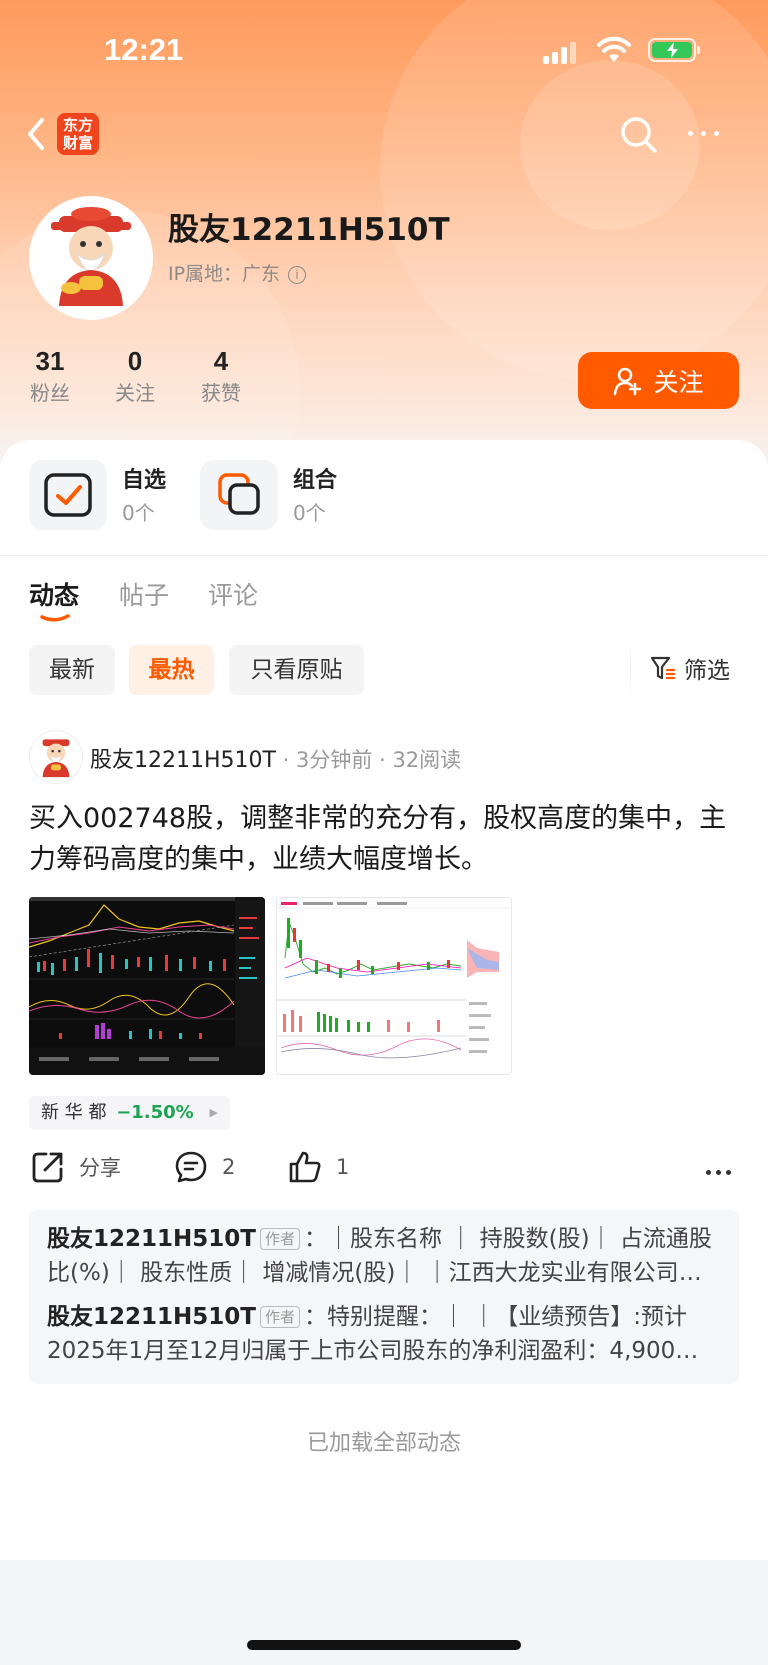  I want to click on info-icon: i, so click(297, 274).